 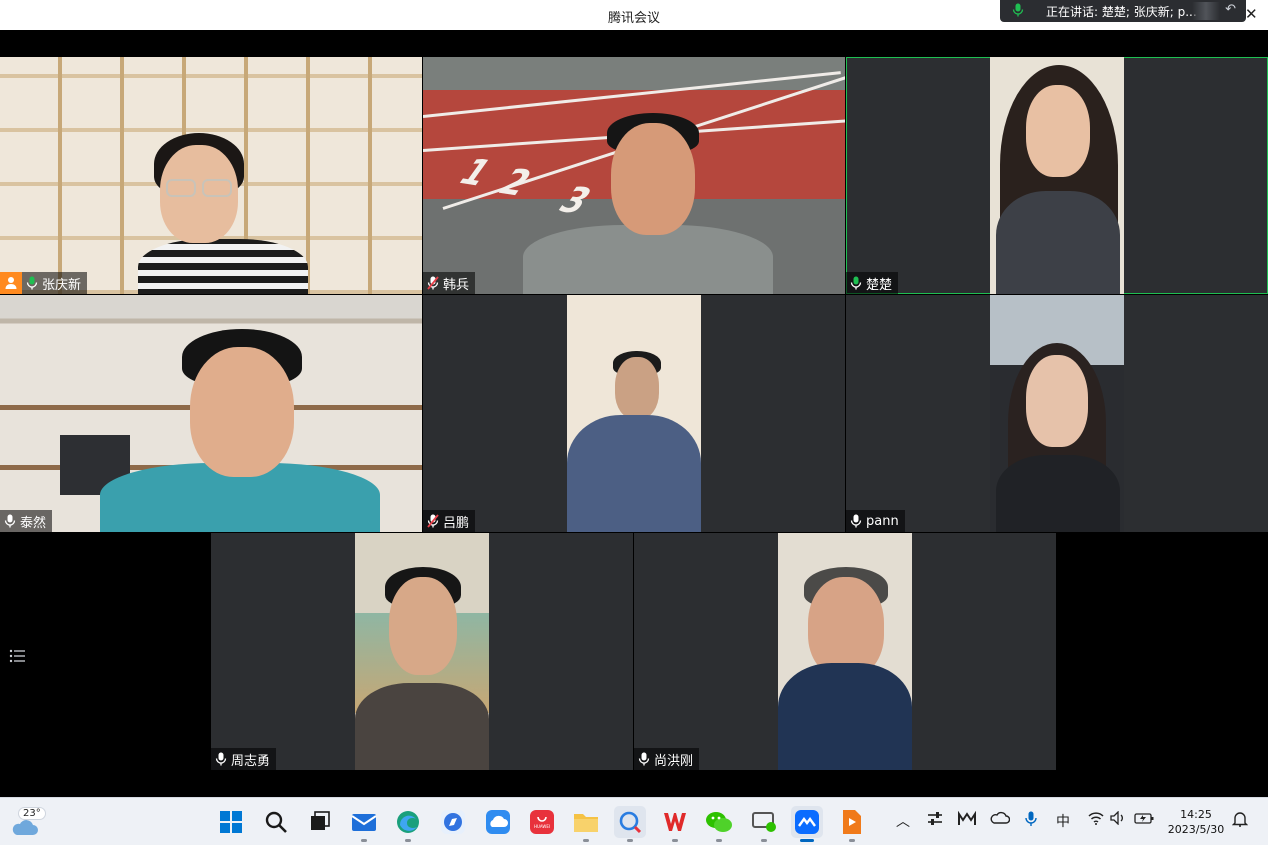 I want to click on video-tile-4: 泰然, so click(x=211, y=413).